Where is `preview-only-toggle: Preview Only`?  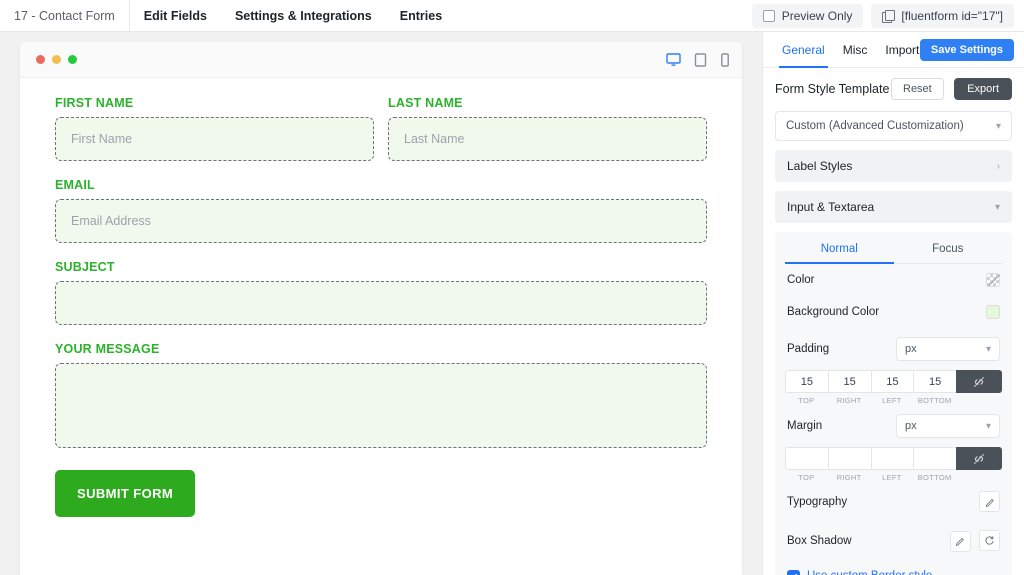 preview-only-toggle: Preview Only is located at coordinates (807, 16).